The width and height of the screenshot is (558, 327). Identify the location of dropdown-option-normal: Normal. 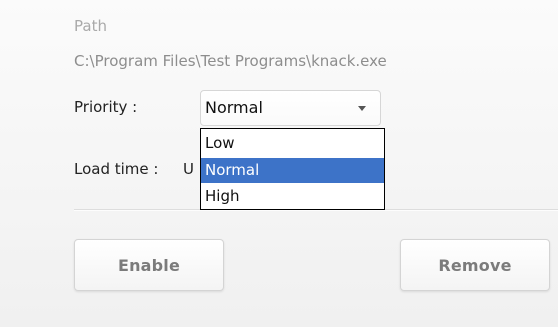
(292, 170).